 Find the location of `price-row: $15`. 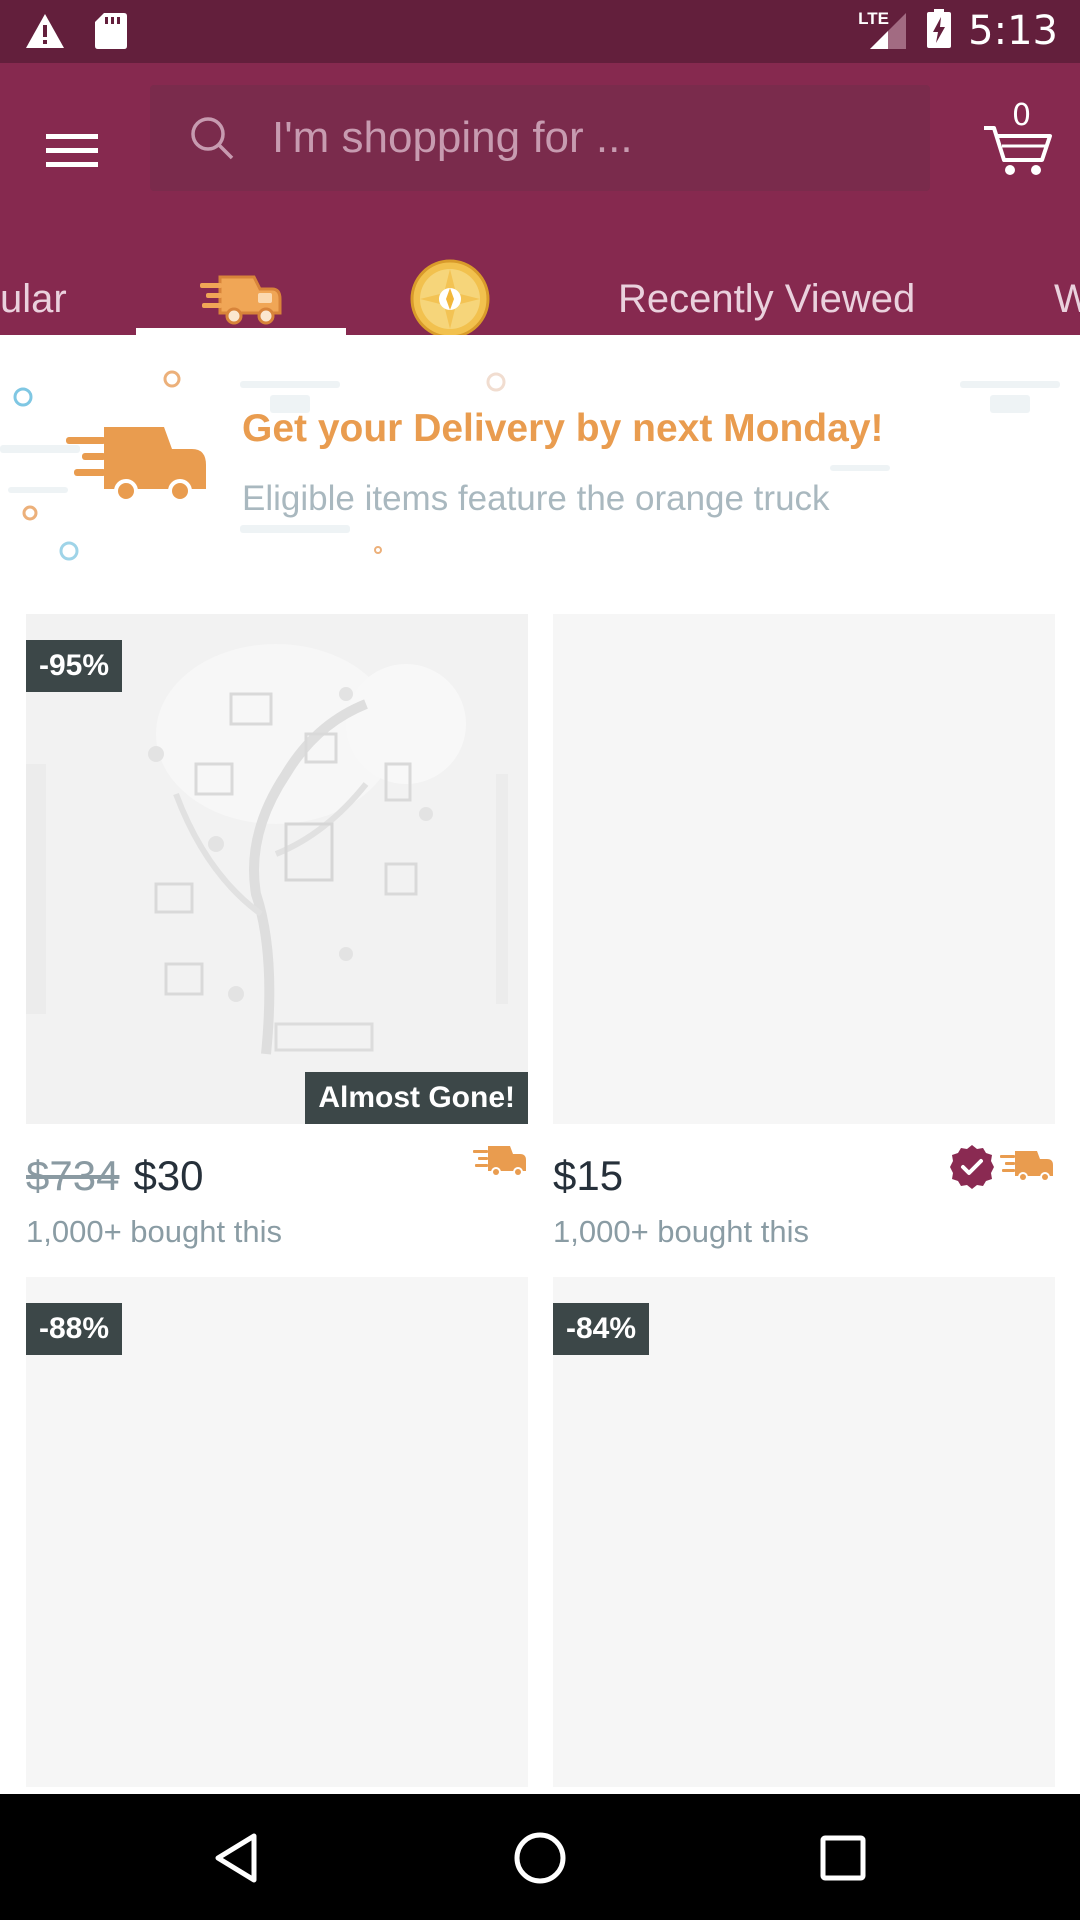

price-row: $15 is located at coordinates (588, 1176).